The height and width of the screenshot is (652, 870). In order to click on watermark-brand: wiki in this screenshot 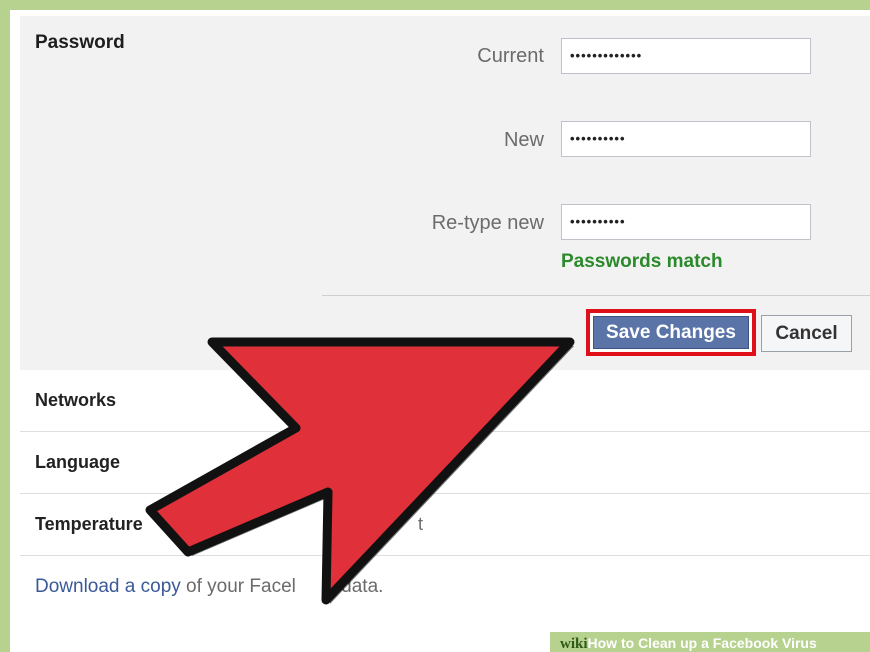, I will do `click(574, 644)`.